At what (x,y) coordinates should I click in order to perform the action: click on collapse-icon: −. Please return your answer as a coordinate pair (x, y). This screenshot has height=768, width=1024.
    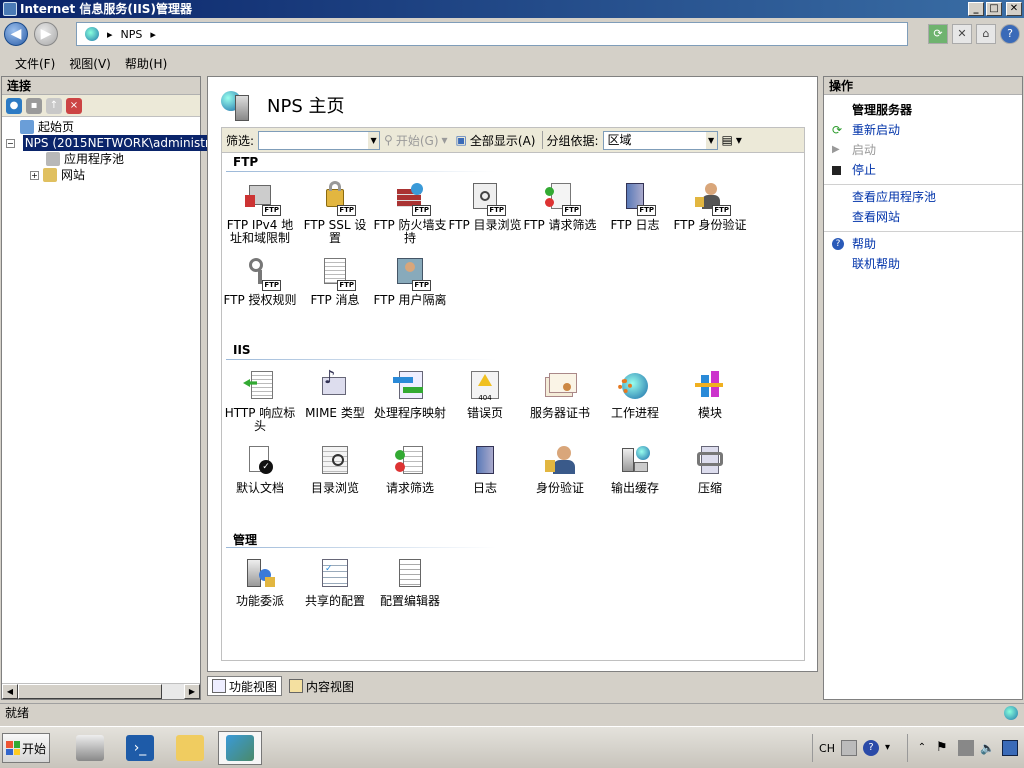
    Looking at the image, I should click on (10, 143).